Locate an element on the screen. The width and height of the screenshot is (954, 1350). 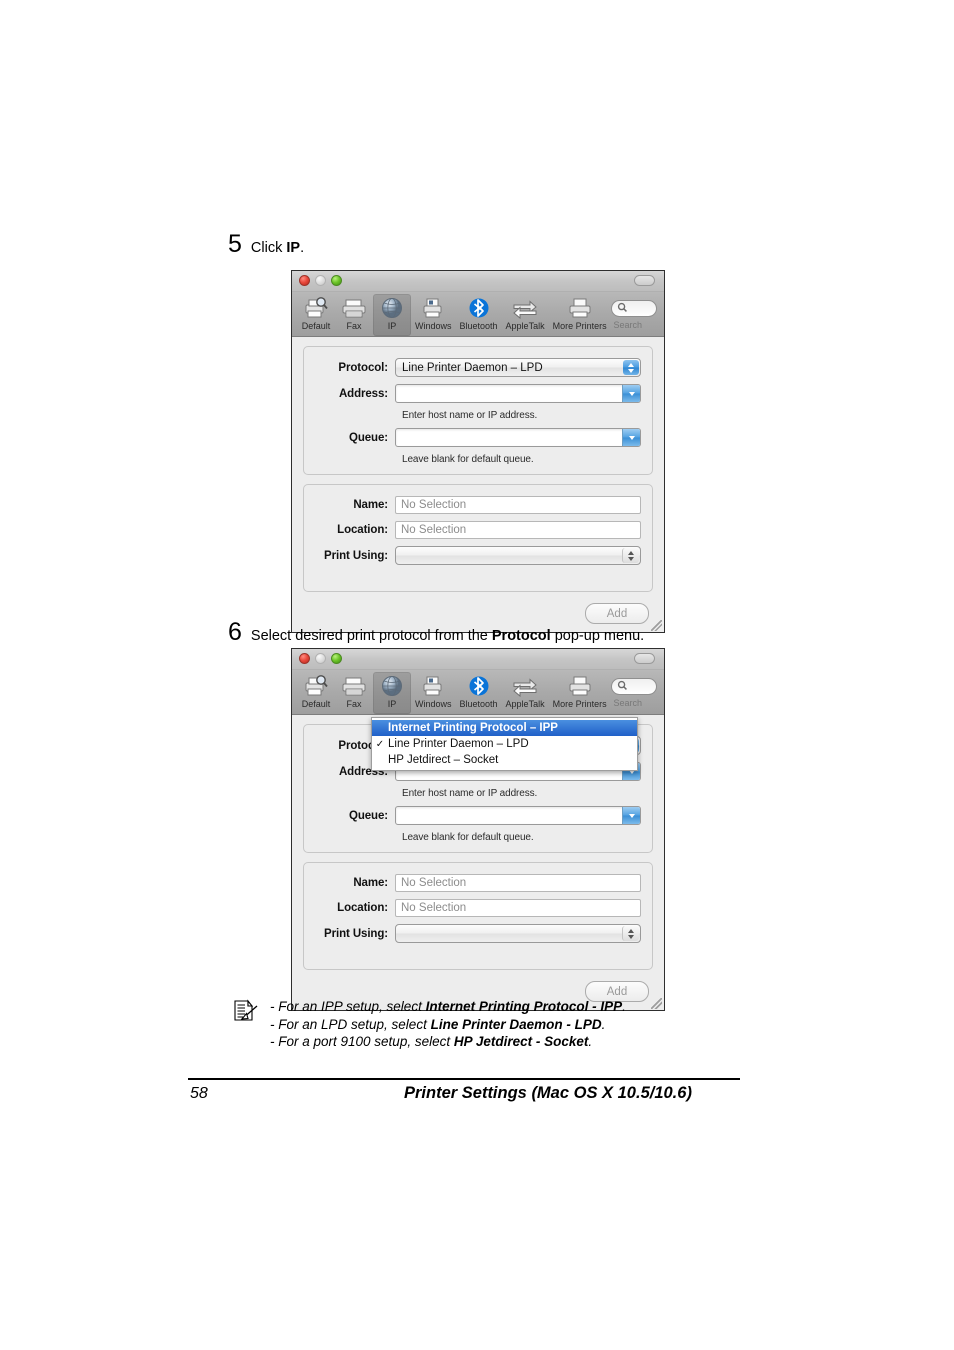
address-helper-1: Enter host name or IP address. is located at coordinates (470, 415).